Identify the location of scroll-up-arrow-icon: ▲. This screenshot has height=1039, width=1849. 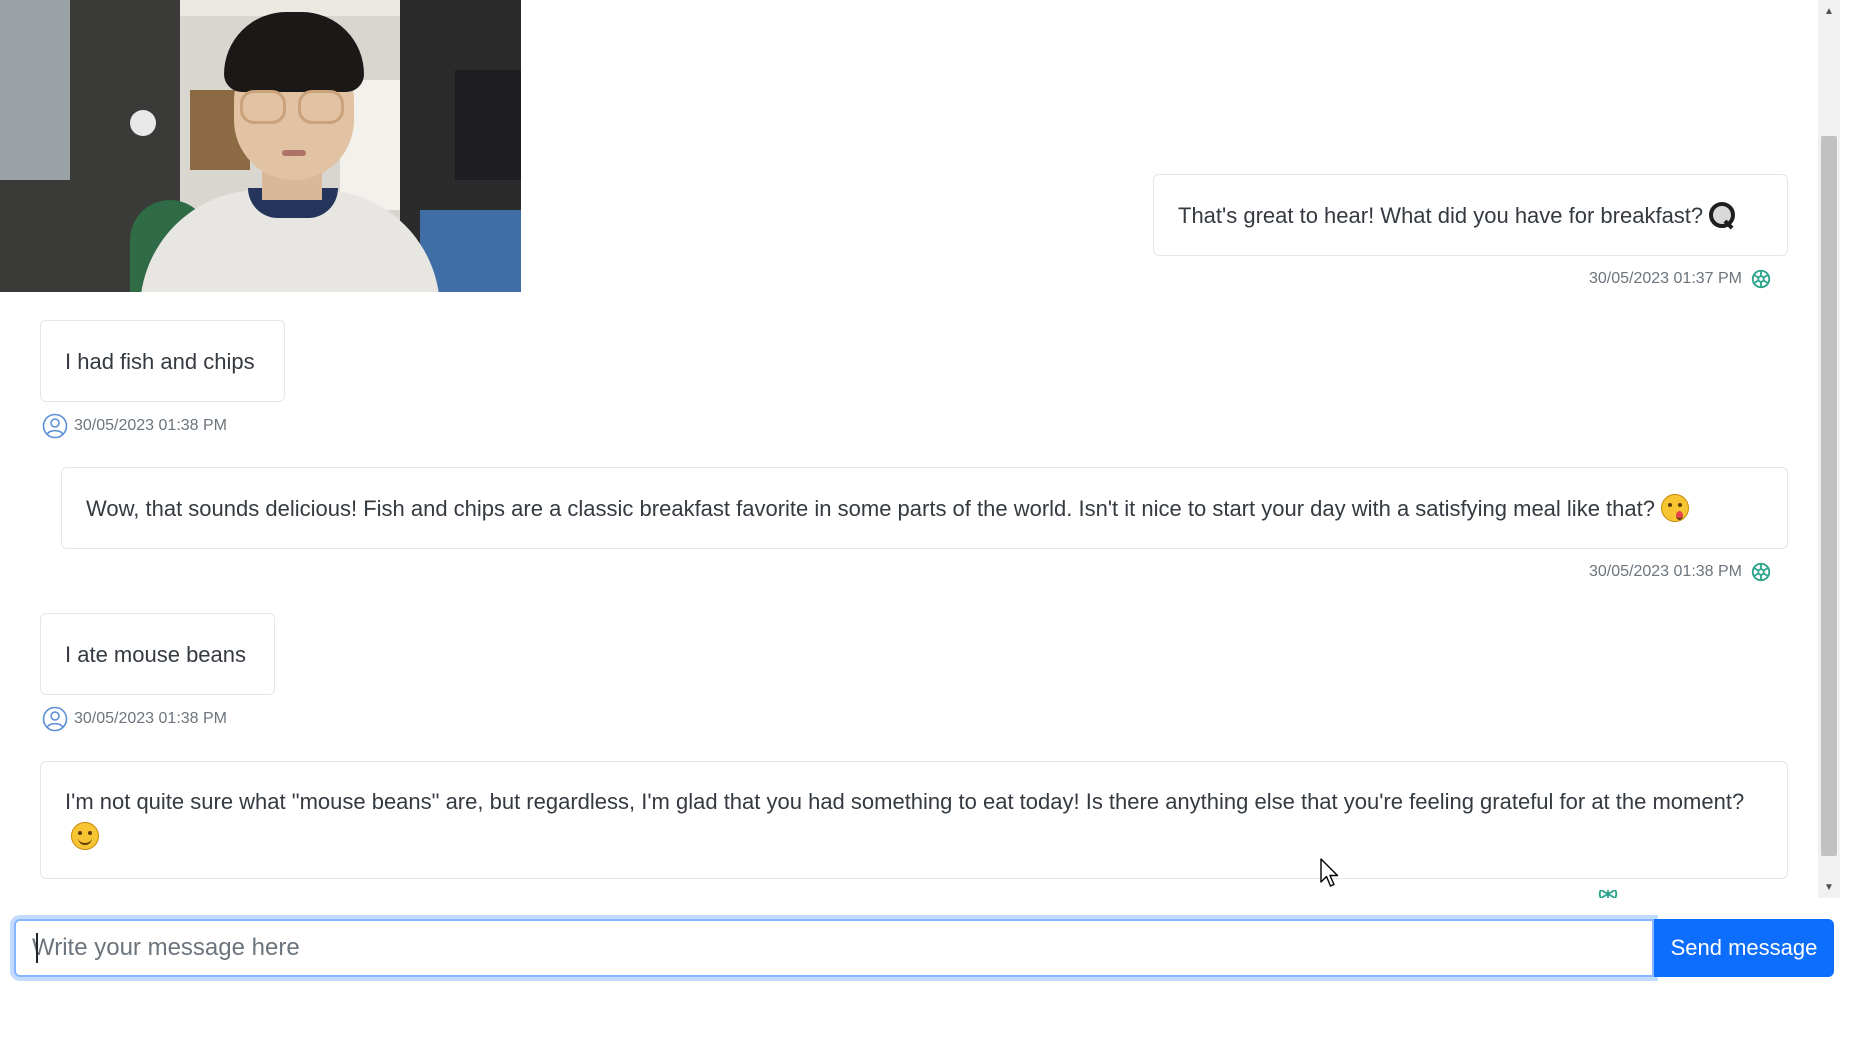
(1829, 11).